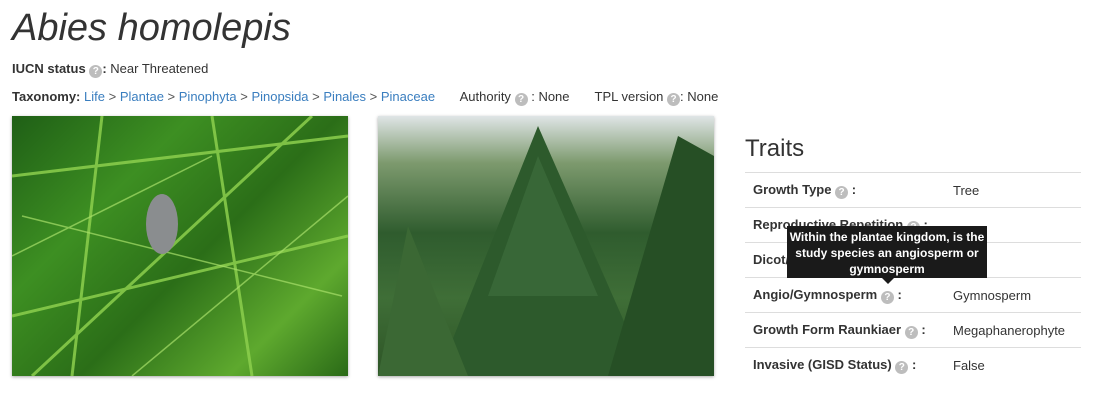 The width and height of the screenshot is (1094, 402). I want to click on taxonomy-link-plantae: Plantae, so click(142, 96).